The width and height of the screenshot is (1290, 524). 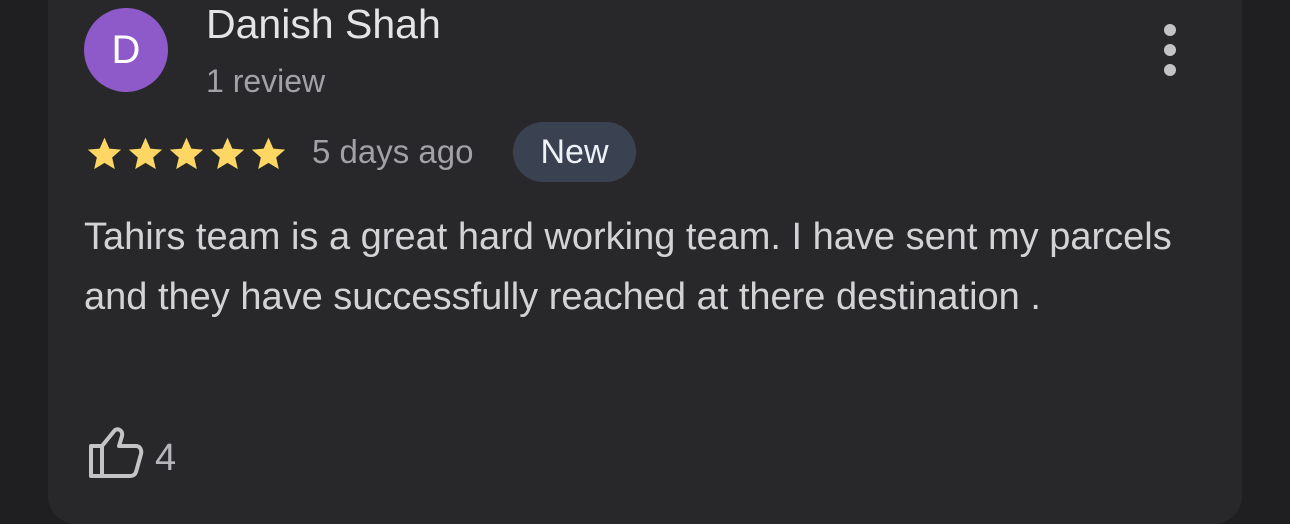 I want to click on like-count: 4, so click(x=166, y=458).